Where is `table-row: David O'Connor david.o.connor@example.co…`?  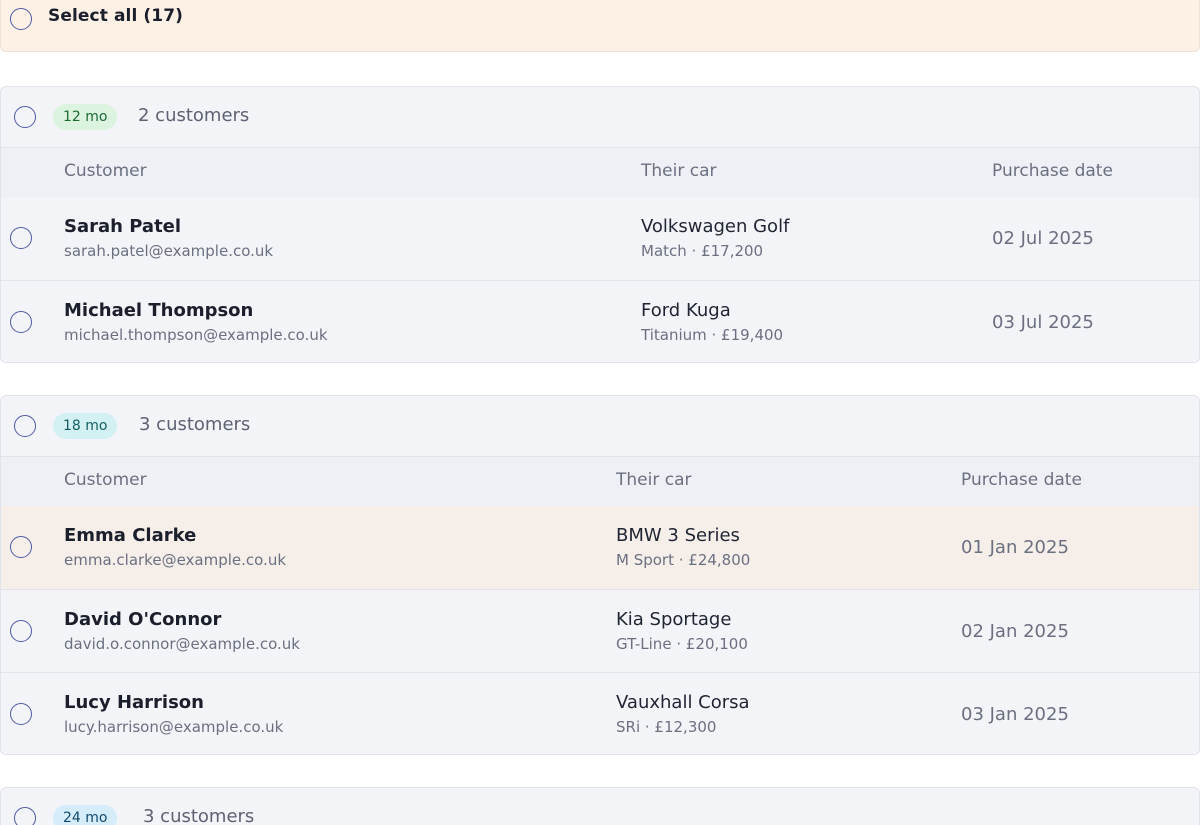
table-row: David O'Connor david.o.connor@example.co… is located at coordinates (600, 630).